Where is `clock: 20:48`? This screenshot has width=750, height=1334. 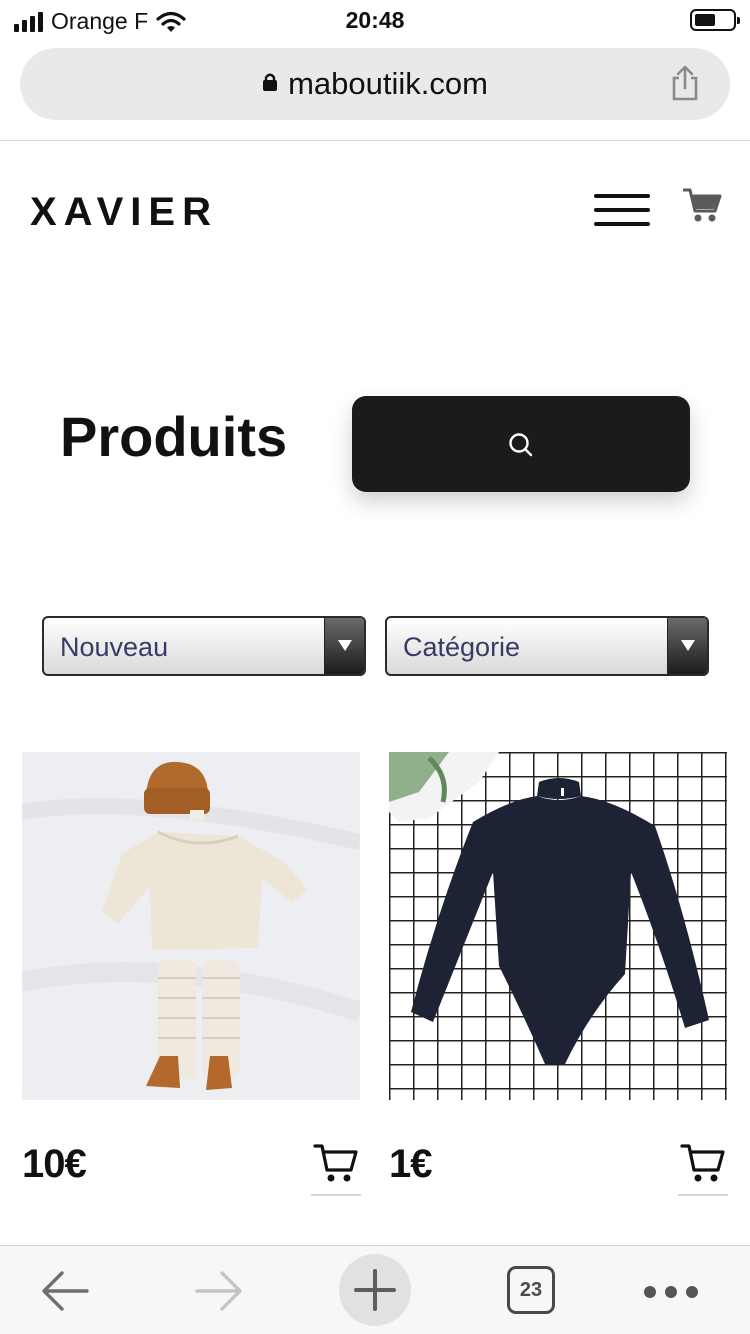 clock: 20:48 is located at coordinates (375, 20).